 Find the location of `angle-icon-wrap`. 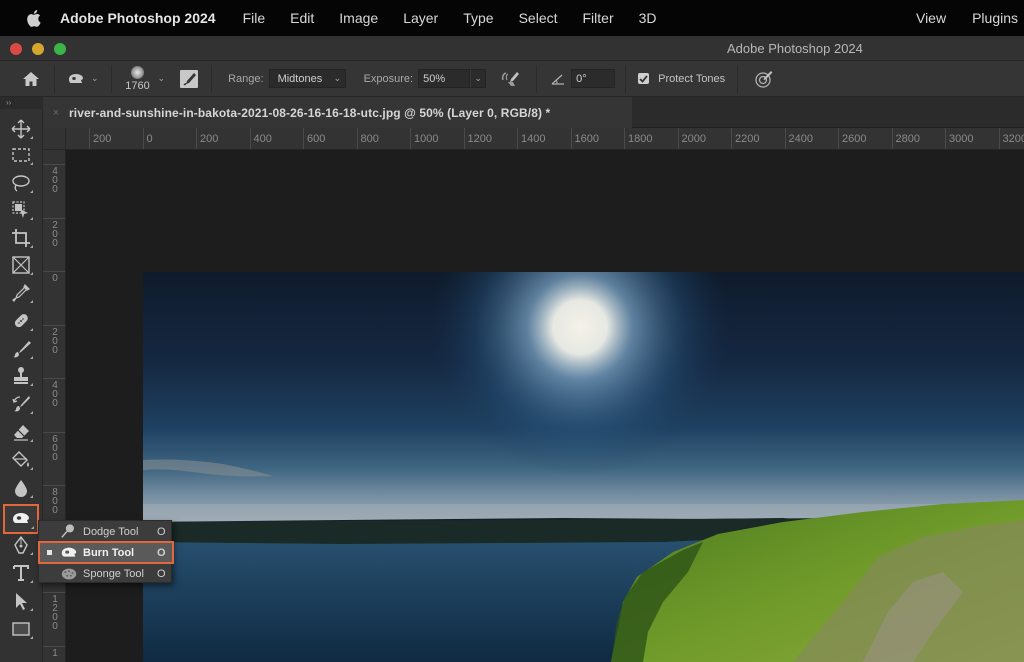

angle-icon-wrap is located at coordinates (558, 79).